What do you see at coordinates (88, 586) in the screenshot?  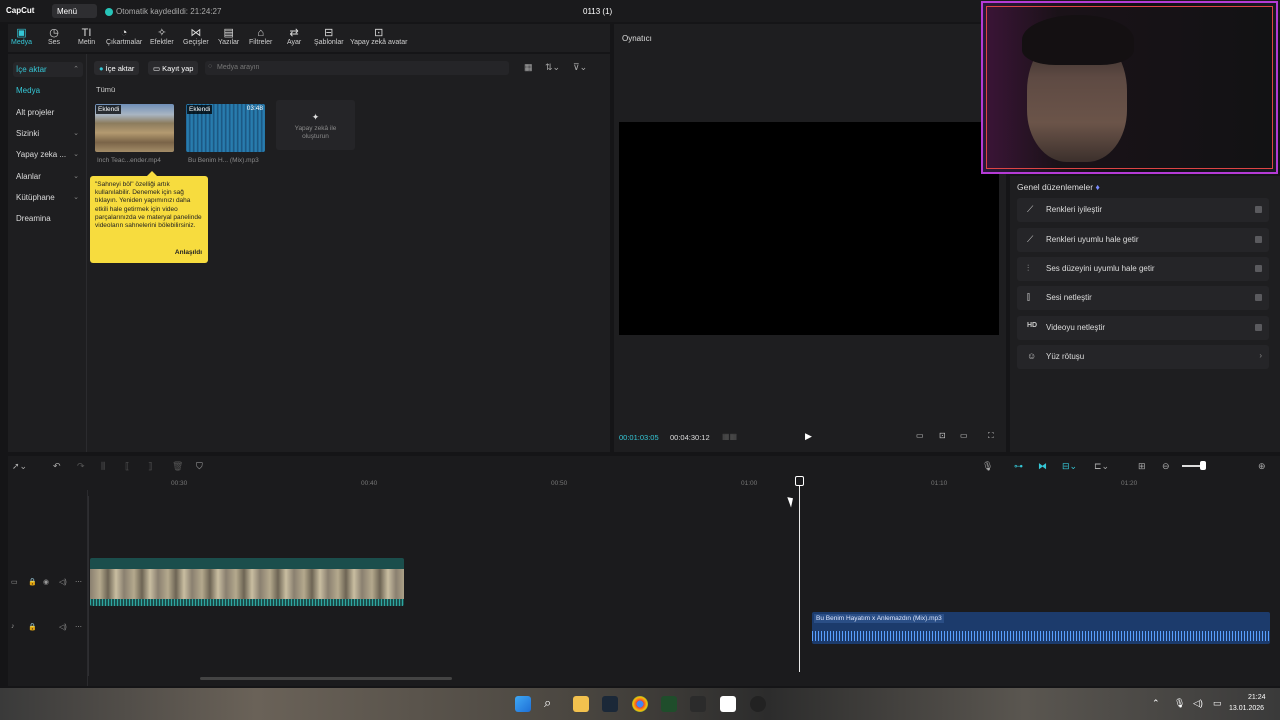 I see `track-divider` at bounding box center [88, 586].